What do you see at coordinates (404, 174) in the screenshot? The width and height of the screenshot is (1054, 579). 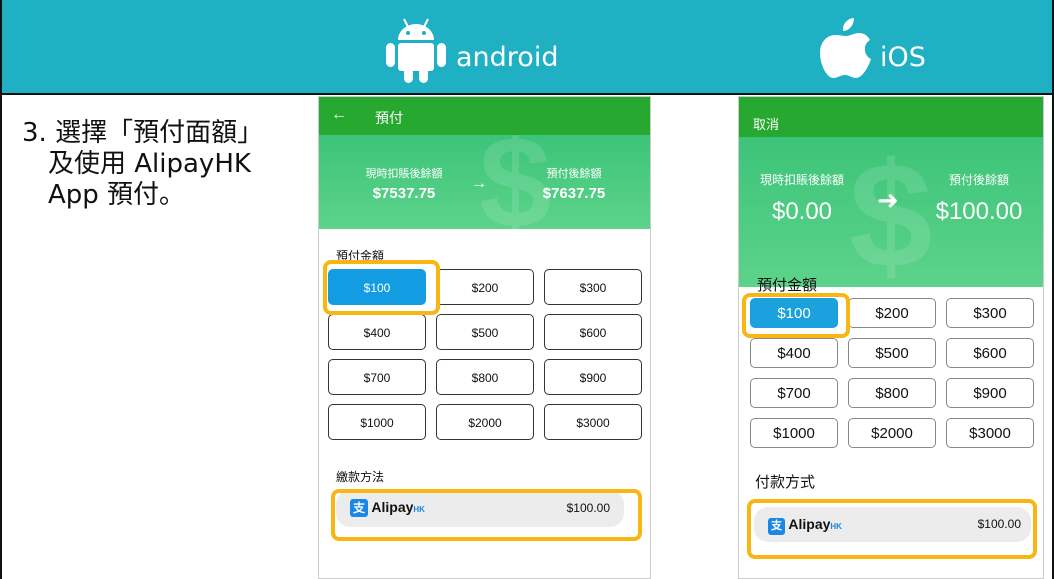 I see `android-current-label: 現時扣賬後餘額` at bounding box center [404, 174].